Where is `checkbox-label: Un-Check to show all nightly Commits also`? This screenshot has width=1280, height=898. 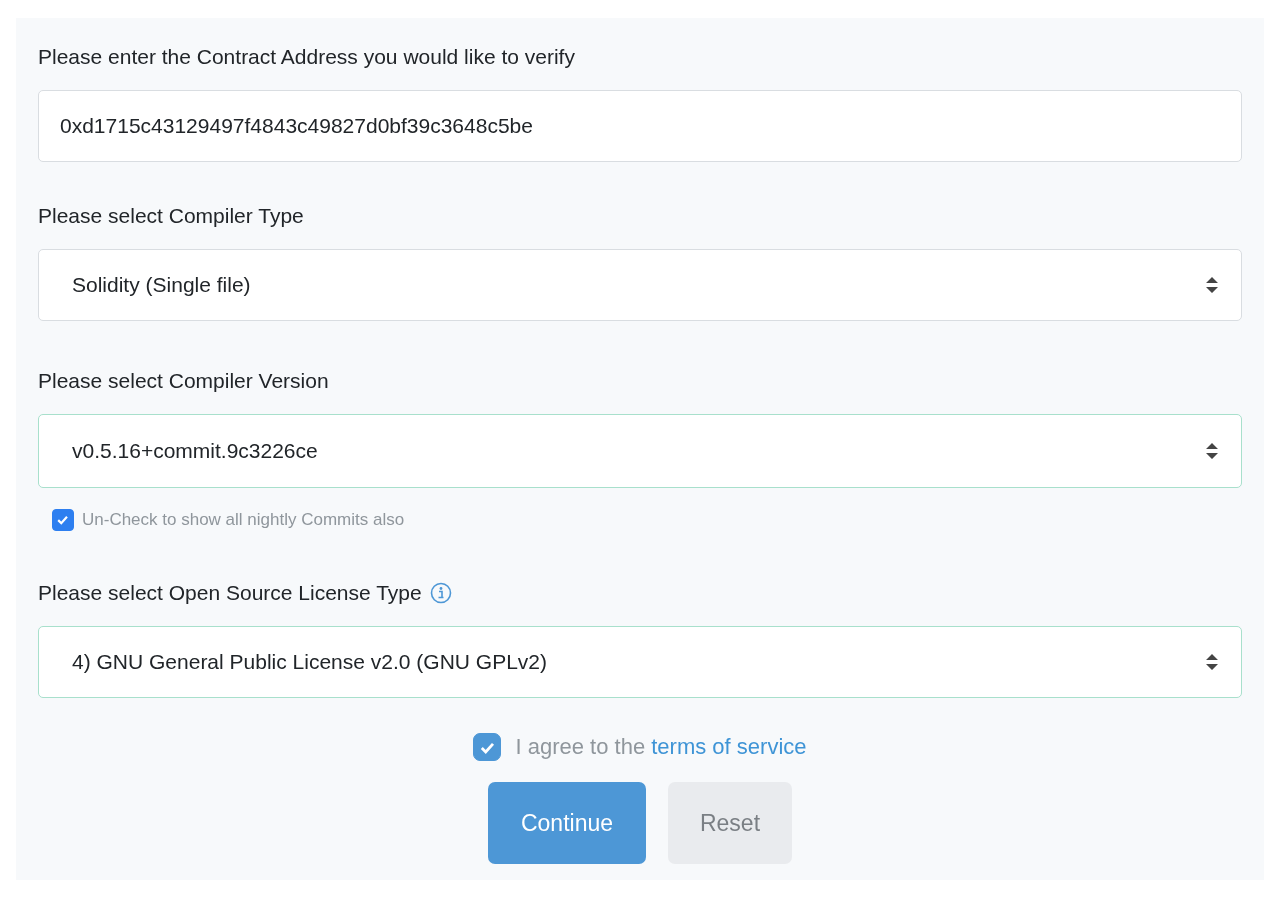
checkbox-label: Un-Check to show all nightly Commits also is located at coordinates (243, 520).